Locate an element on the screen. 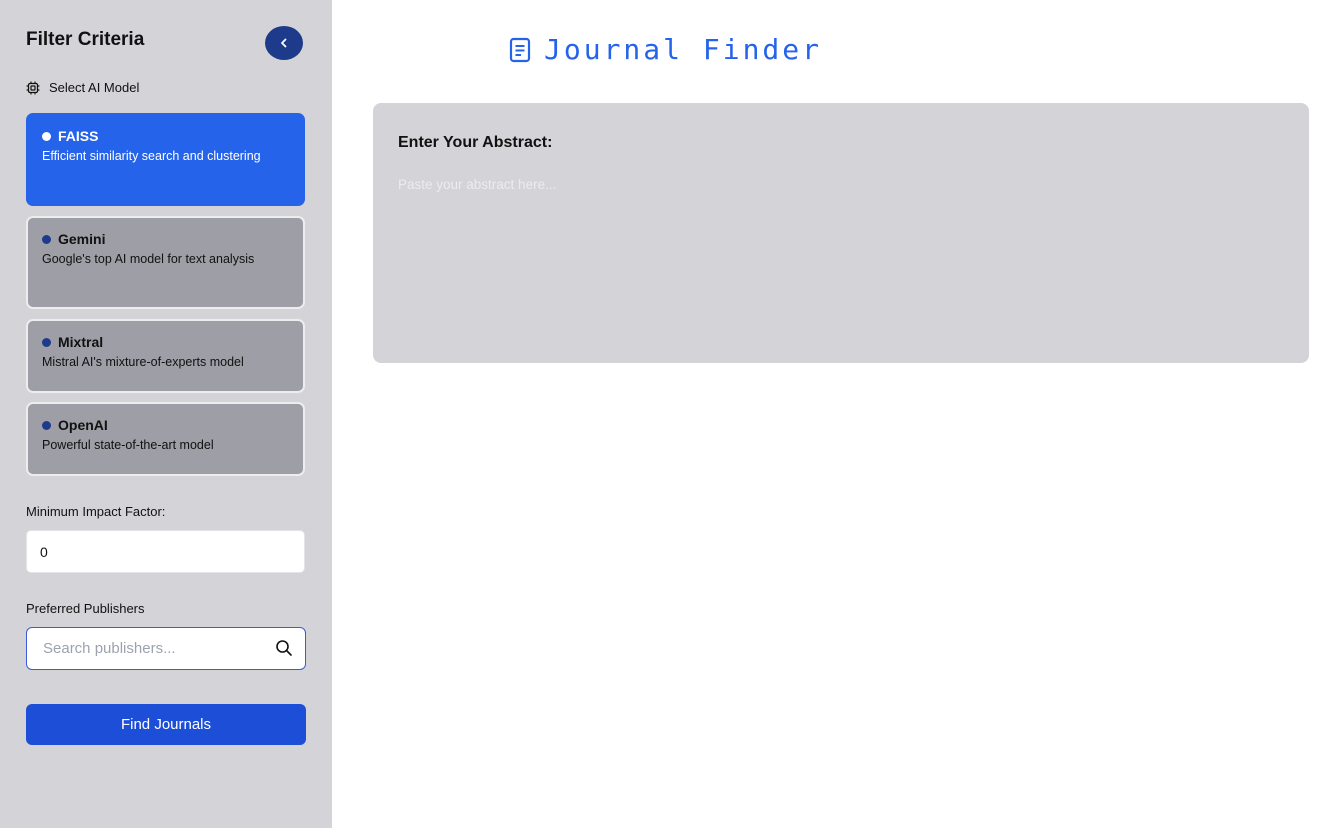 The image size is (1326, 828). publishers-label: Preferred Publishers is located at coordinates (85, 608).